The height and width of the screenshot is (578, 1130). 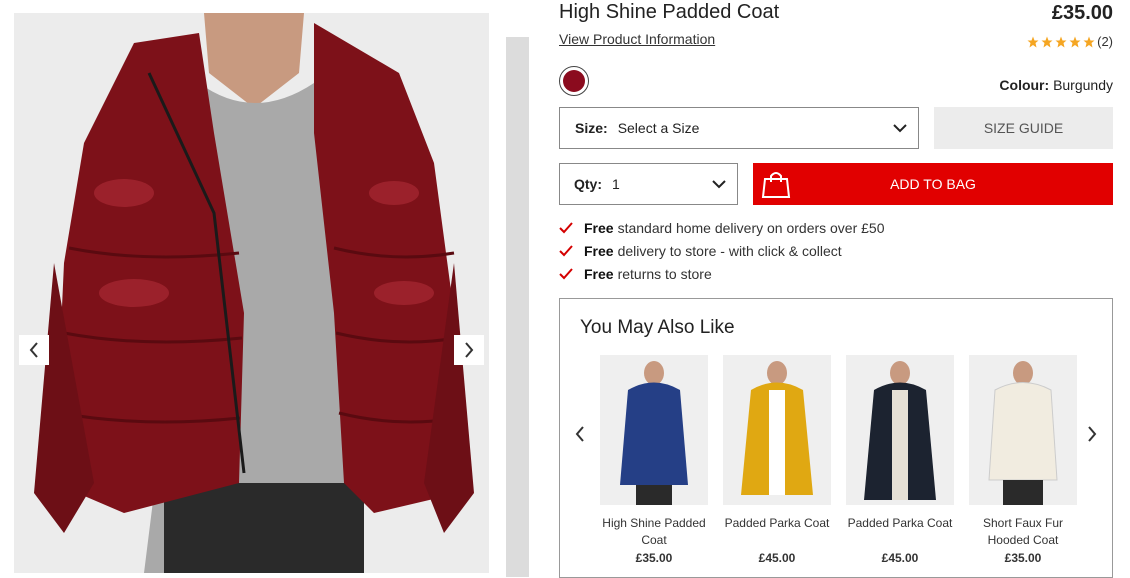 I want to click on swatch-color-dot, so click(x=574, y=81).